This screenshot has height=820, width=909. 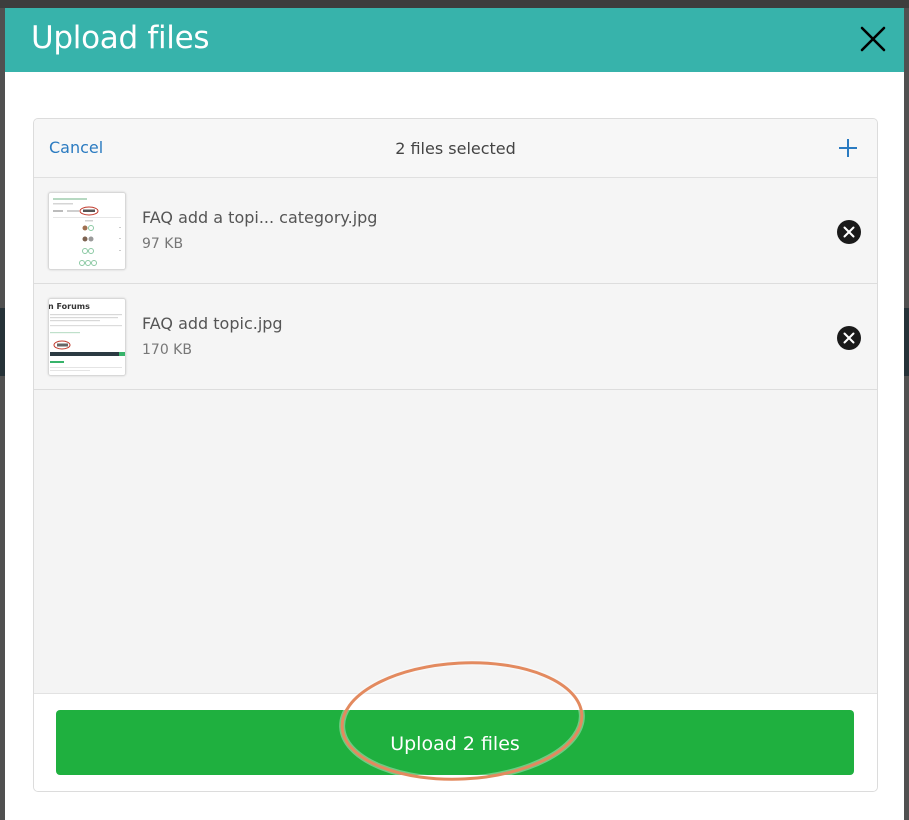 I want to click on background-page-edge, so click(x=454, y=4).